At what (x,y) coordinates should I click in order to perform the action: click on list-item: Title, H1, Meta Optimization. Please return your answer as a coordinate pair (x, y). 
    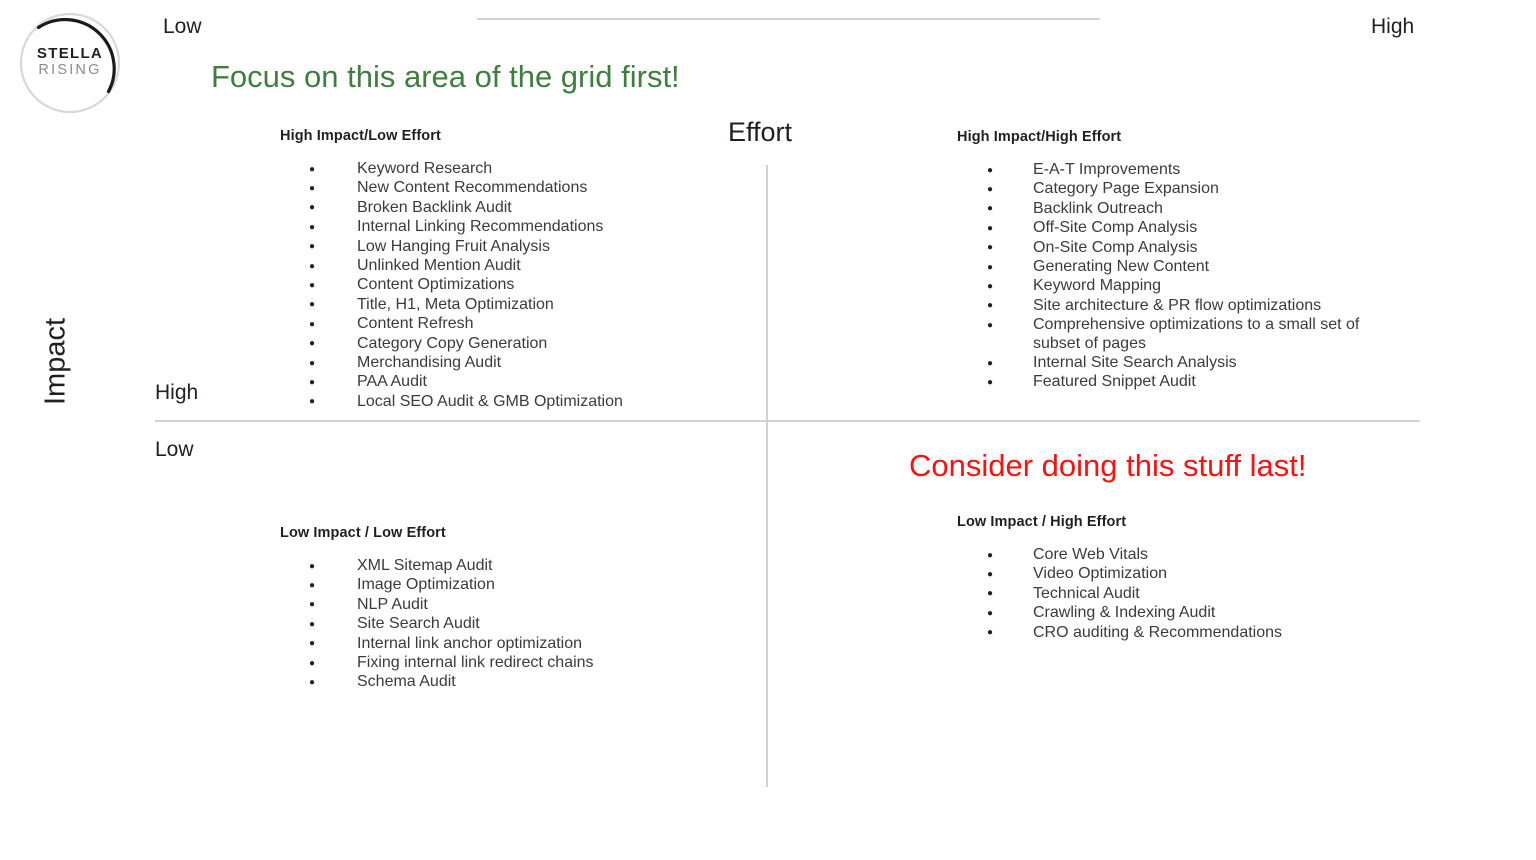
    Looking at the image, I should click on (495, 304).